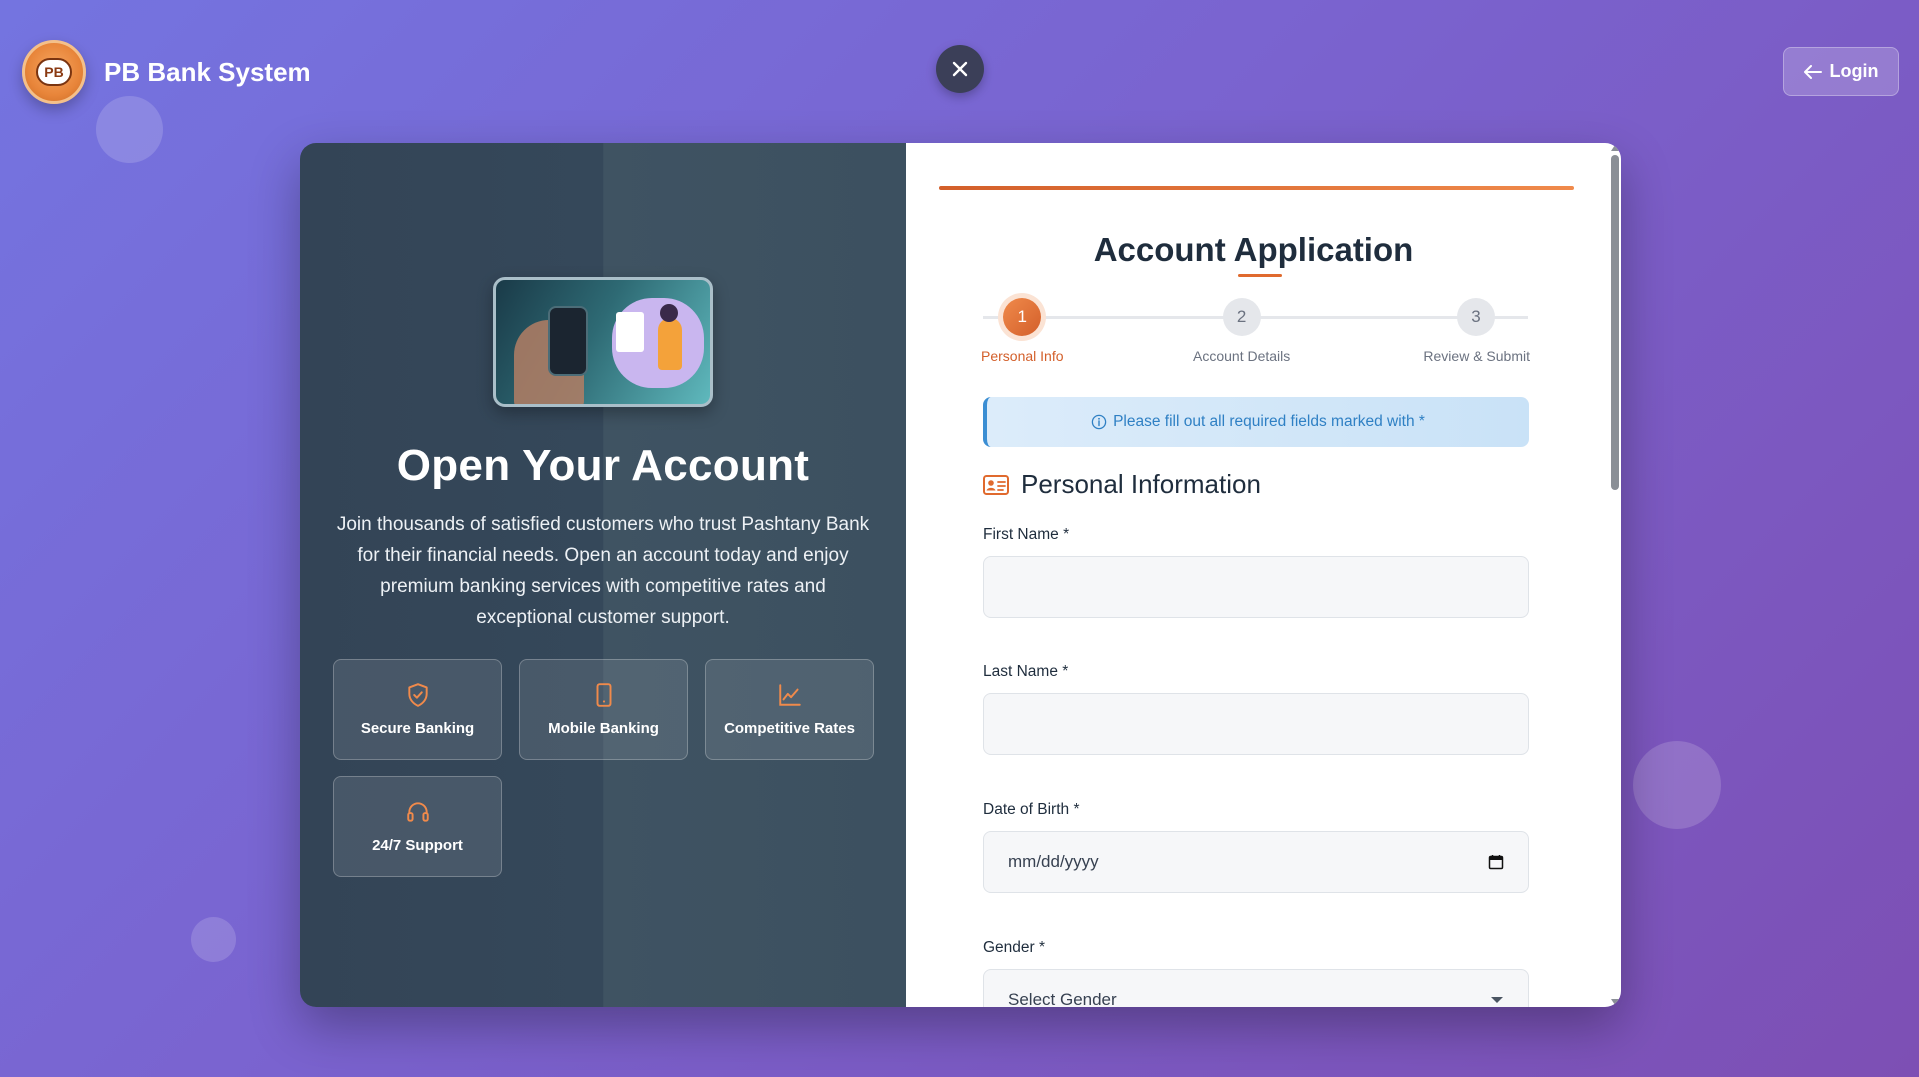 Image resolution: width=1919 pixels, height=1077 pixels. I want to click on logo-text: PB, so click(54, 72).